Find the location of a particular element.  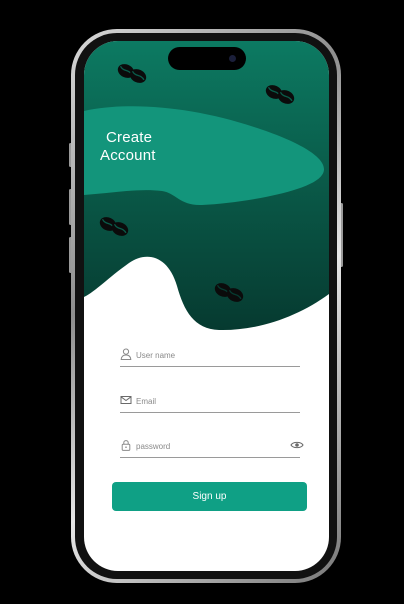

email-input is located at coordinates (211, 401).